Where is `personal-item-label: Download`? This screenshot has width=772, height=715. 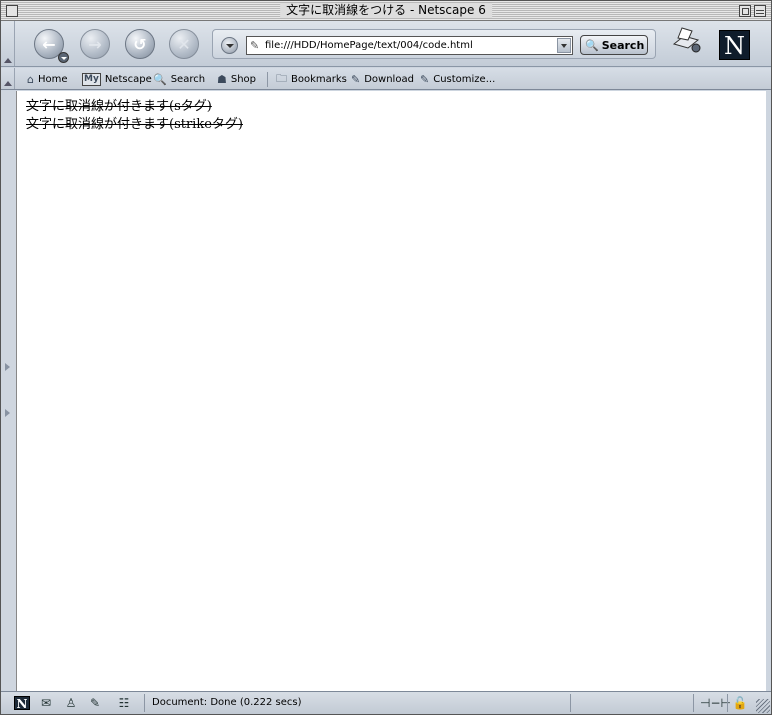
personal-item-label: Download is located at coordinates (389, 79).